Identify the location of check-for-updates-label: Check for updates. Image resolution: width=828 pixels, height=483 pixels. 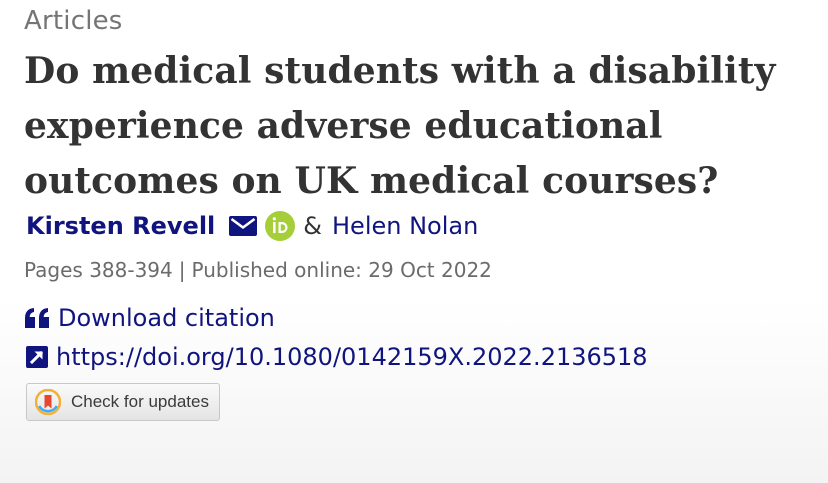
(140, 401).